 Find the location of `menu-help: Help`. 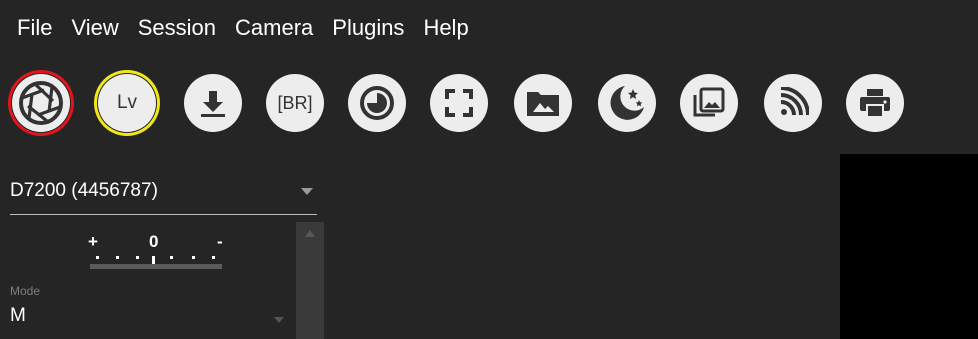

menu-help: Help is located at coordinates (445, 28).